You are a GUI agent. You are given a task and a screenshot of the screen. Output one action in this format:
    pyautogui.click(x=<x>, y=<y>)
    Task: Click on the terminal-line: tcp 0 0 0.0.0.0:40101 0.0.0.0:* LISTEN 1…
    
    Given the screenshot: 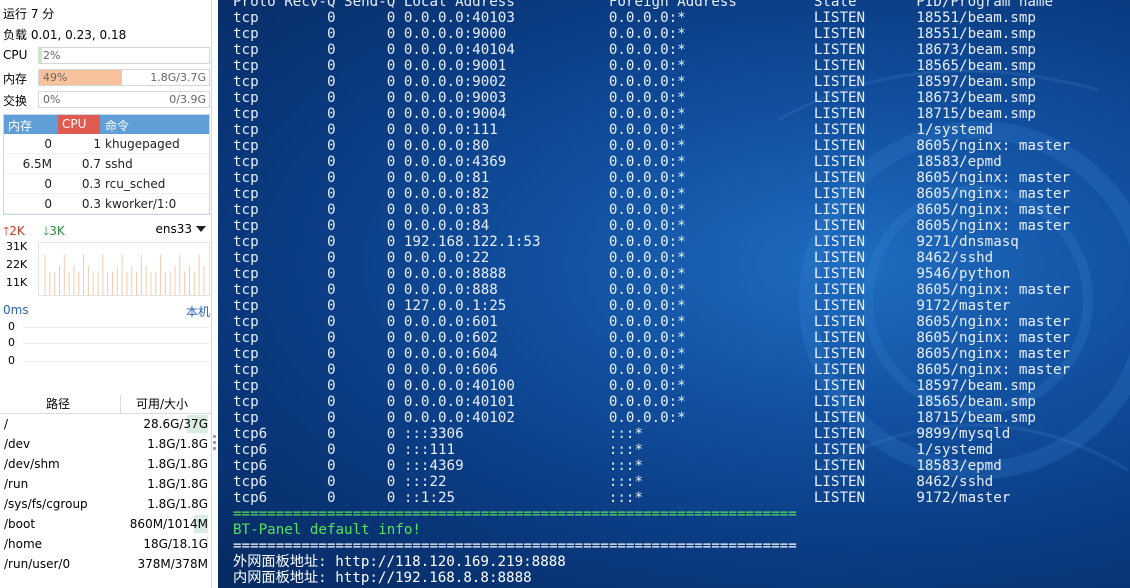 What is the action you would take?
    pyautogui.click(x=634, y=402)
    